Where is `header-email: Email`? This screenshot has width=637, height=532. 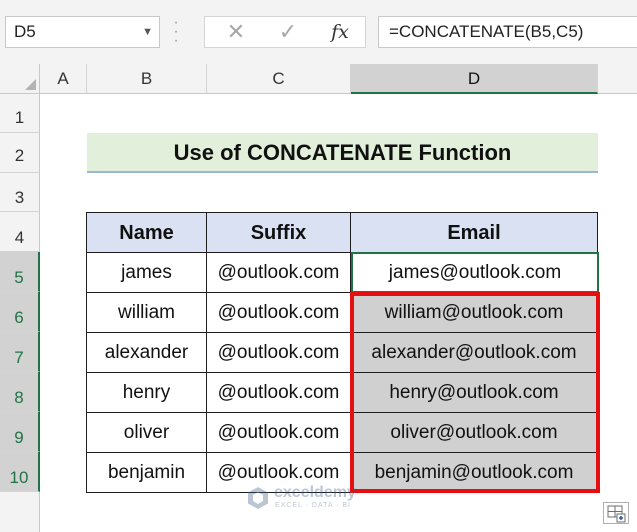
header-email: Email is located at coordinates (474, 232).